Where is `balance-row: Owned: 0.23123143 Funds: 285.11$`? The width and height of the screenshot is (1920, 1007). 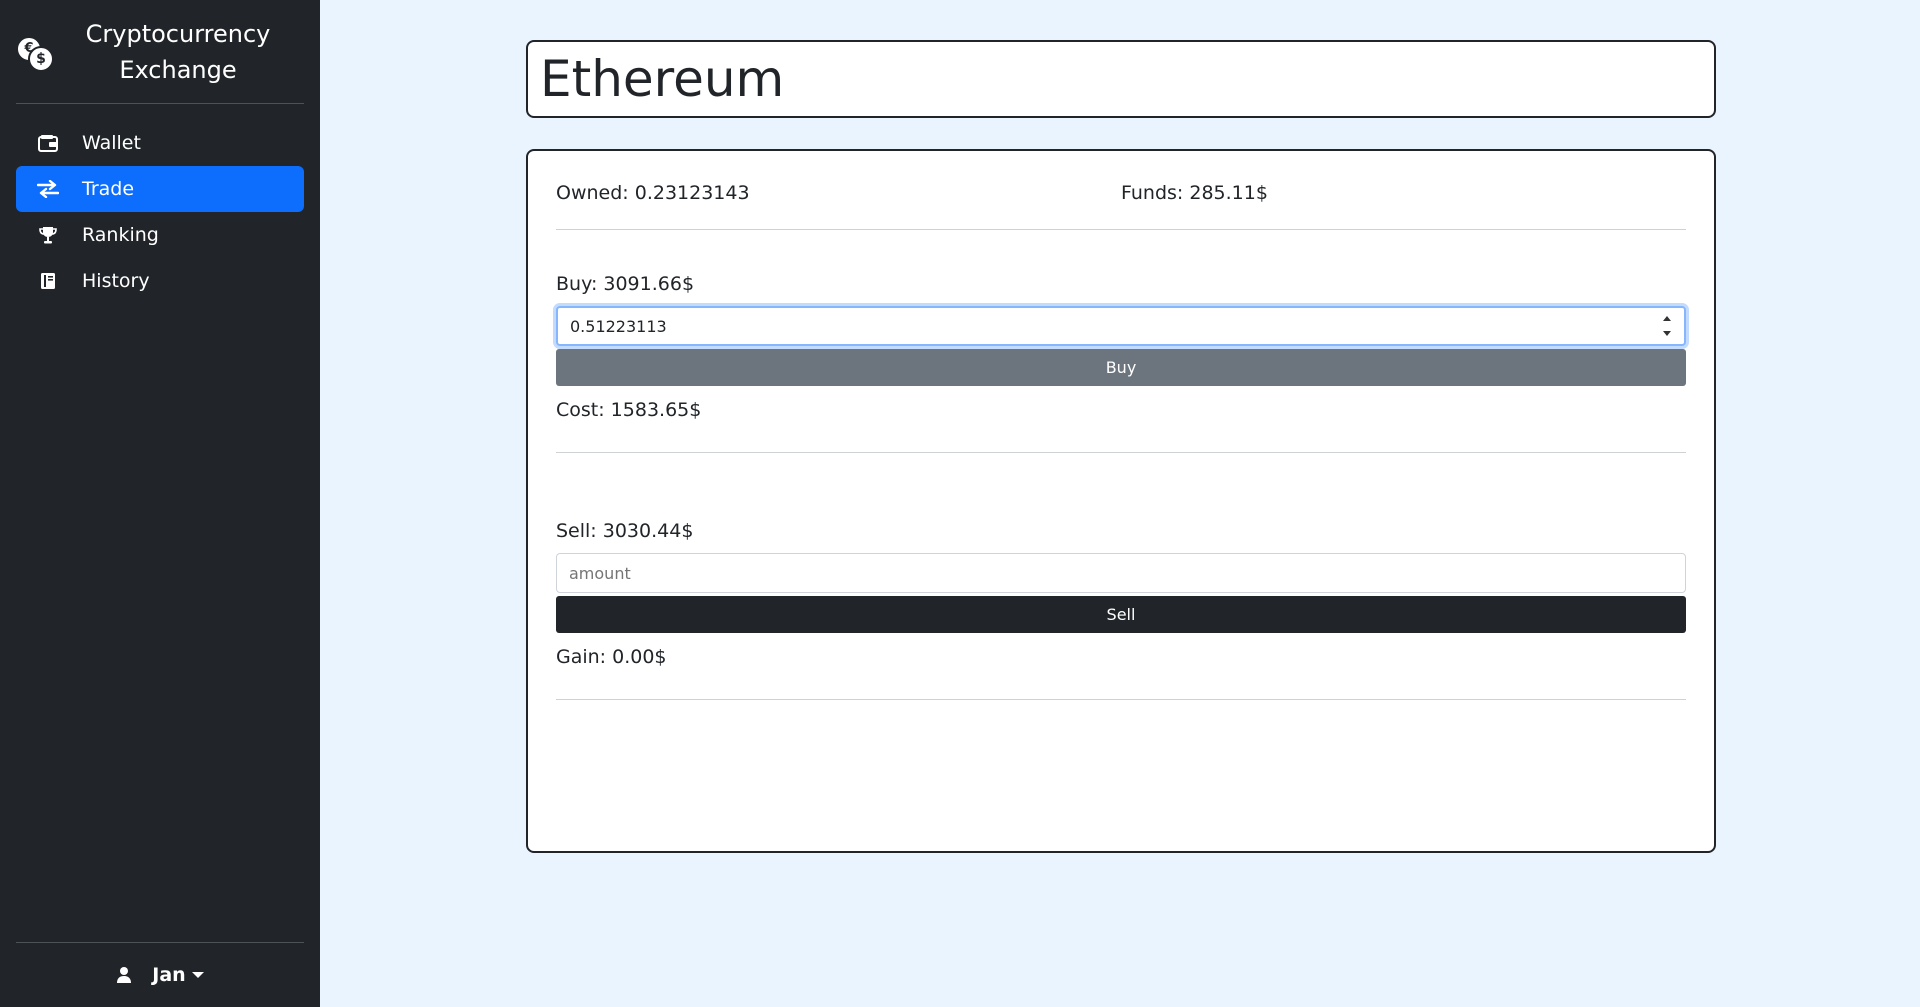 balance-row: Owned: 0.23123143 Funds: 285.11$ is located at coordinates (1121, 190).